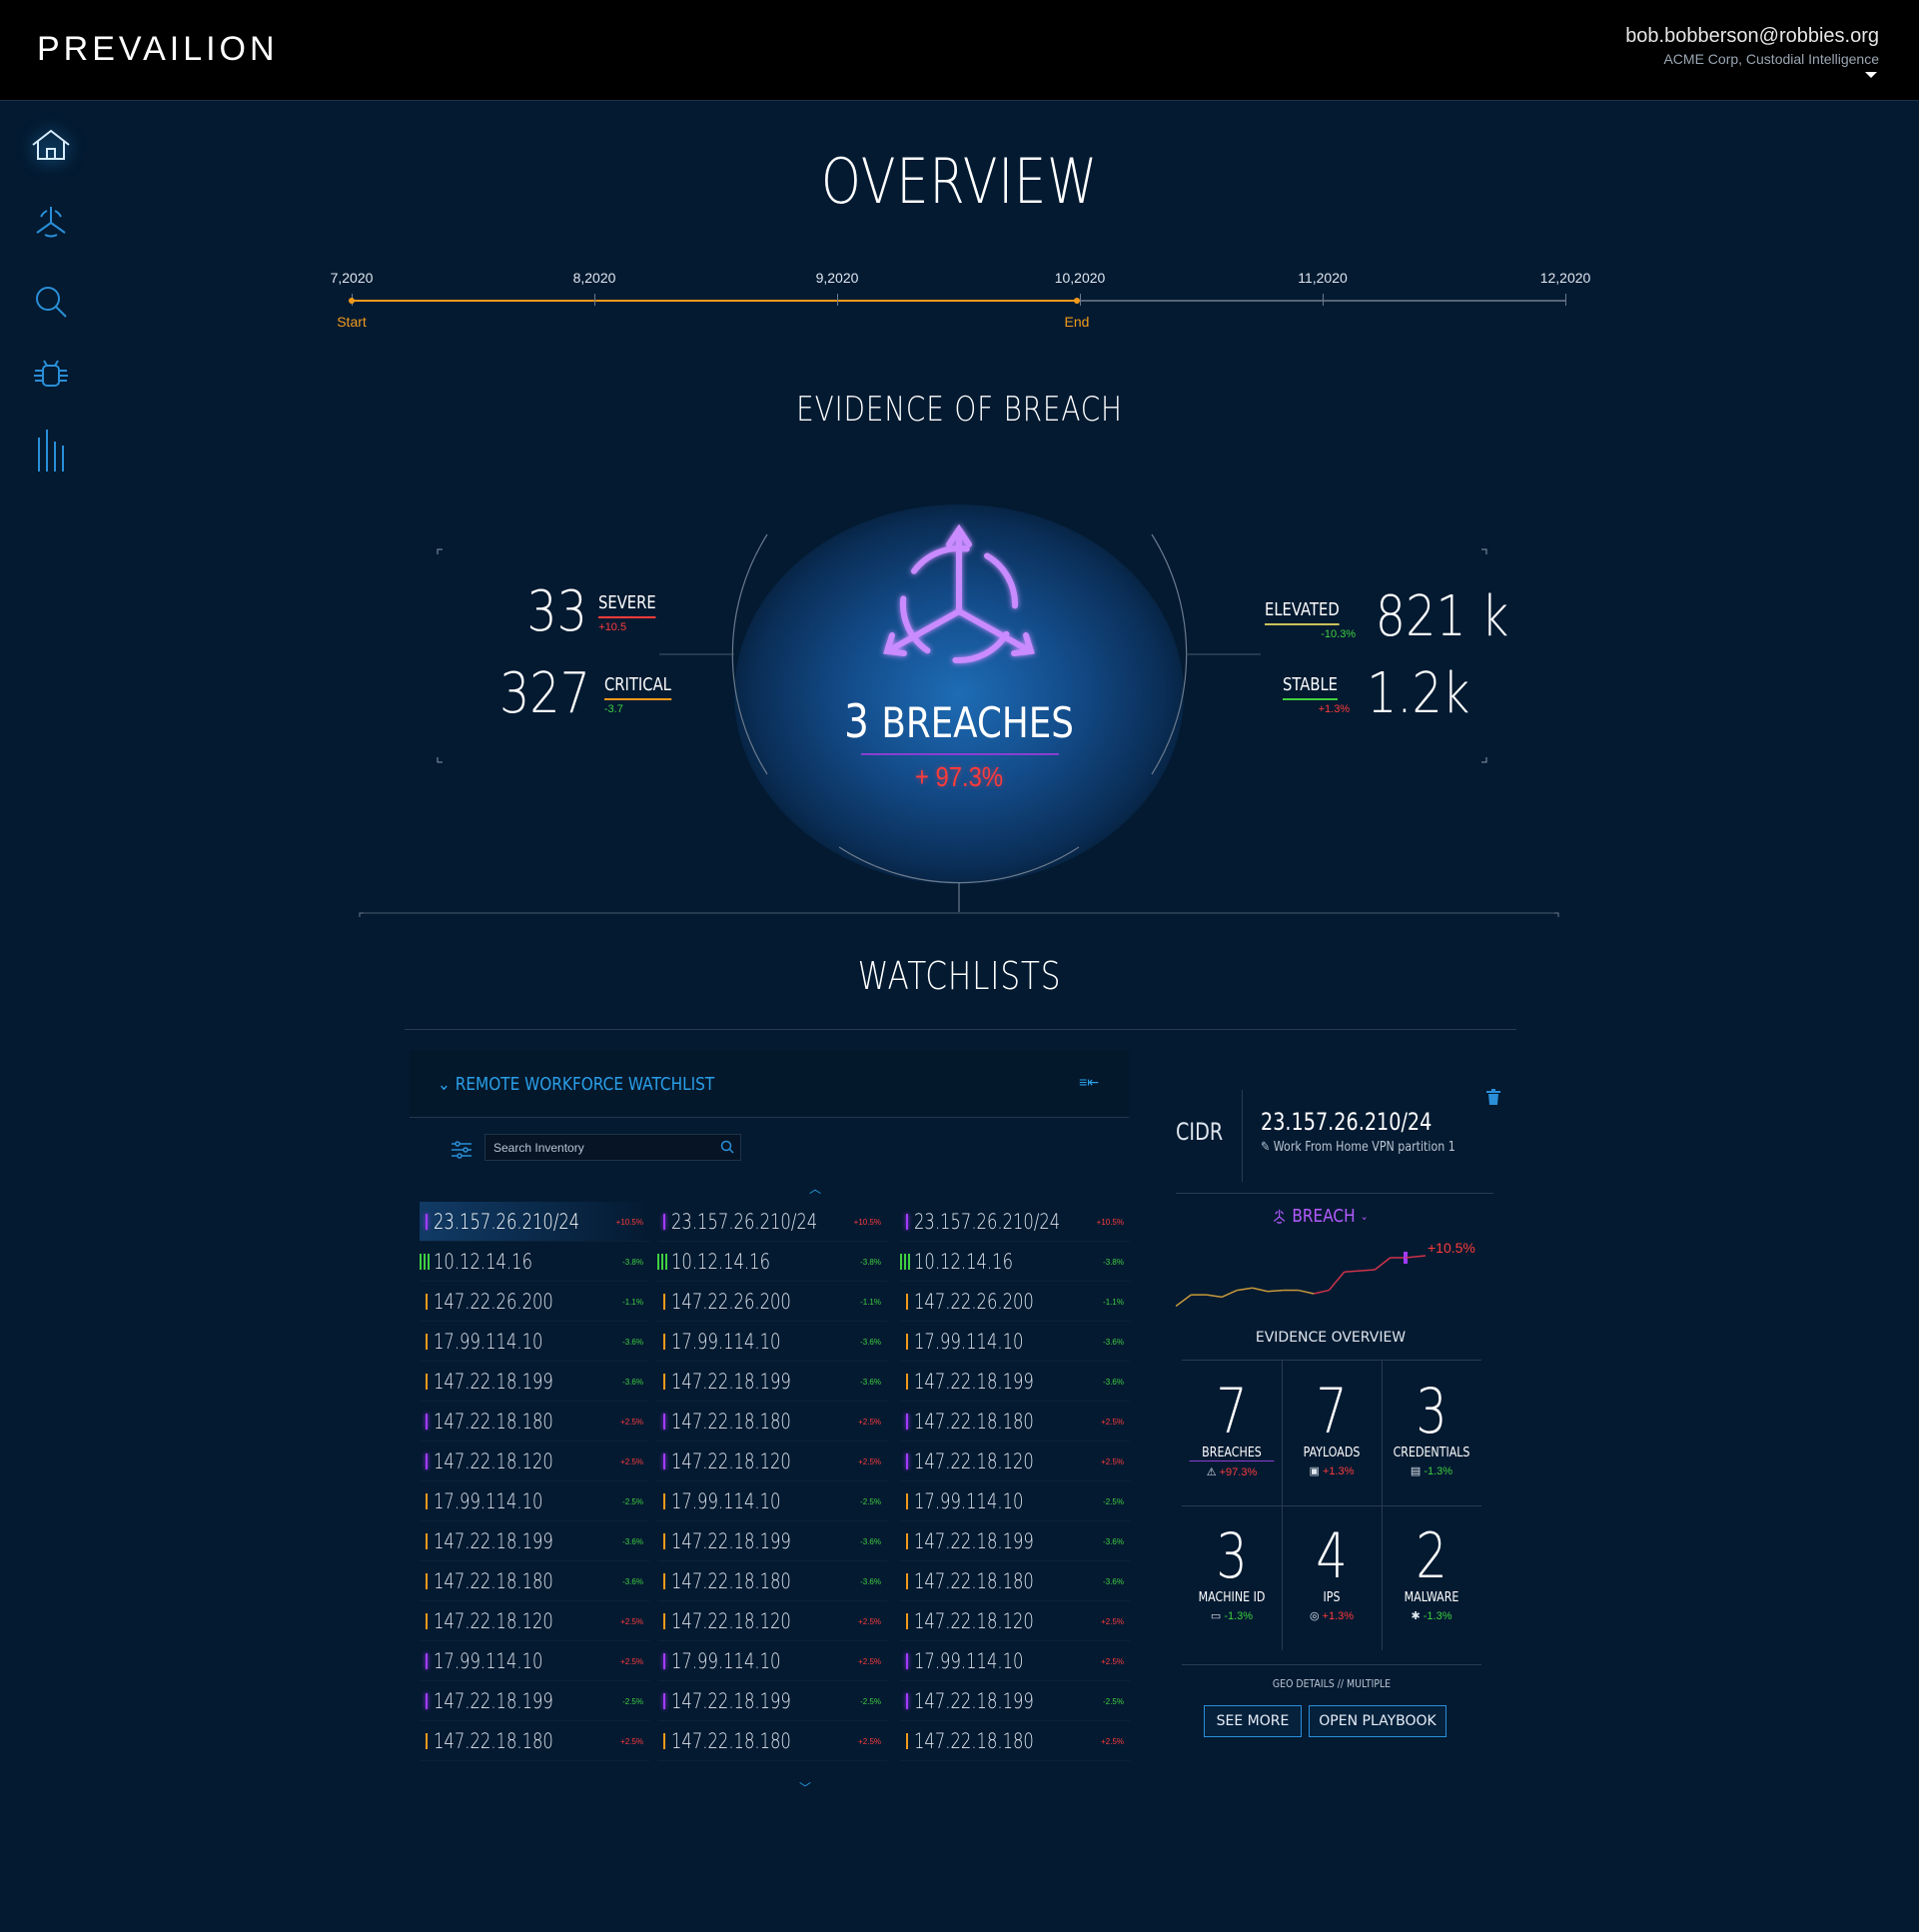  What do you see at coordinates (597, 1147) in the screenshot?
I see `search-input` at bounding box center [597, 1147].